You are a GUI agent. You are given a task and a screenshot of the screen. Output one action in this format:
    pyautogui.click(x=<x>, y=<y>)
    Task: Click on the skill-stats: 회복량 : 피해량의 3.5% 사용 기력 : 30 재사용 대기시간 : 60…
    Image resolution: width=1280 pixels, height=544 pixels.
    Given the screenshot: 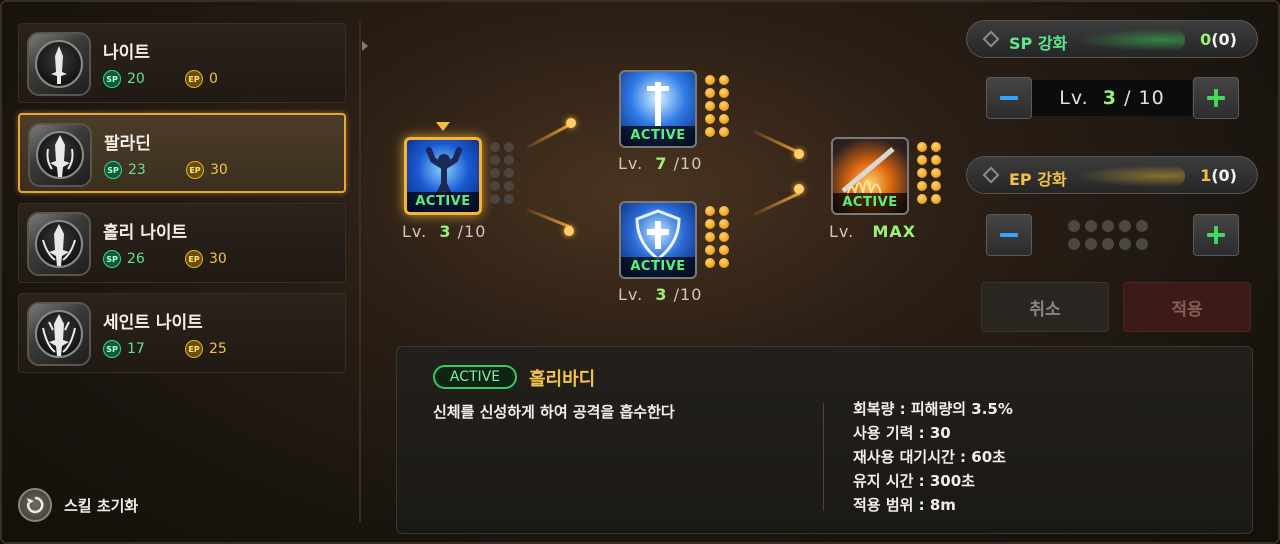 What is the action you would take?
    pyautogui.click(x=933, y=457)
    